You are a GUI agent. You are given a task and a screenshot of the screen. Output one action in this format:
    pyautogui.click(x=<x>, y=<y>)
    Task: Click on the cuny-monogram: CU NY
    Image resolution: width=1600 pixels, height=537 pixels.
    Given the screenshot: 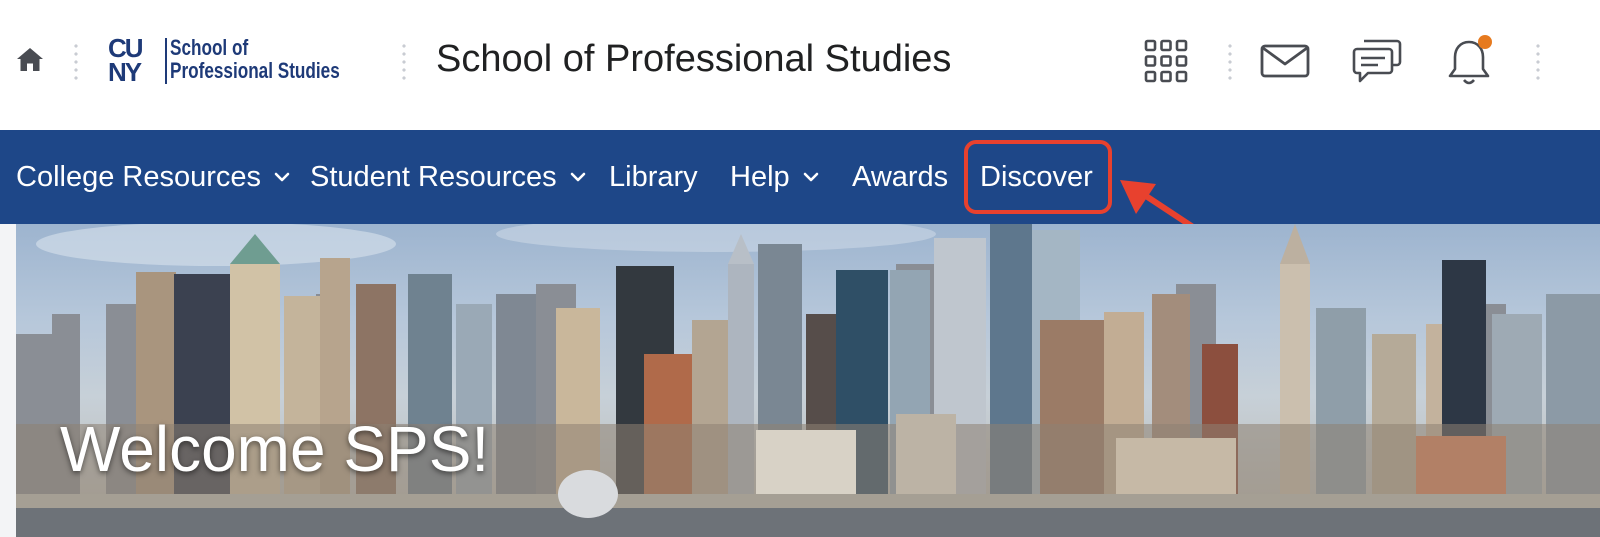 What is the action you would take?
    pyautogui.click(x=133, y=61)
    